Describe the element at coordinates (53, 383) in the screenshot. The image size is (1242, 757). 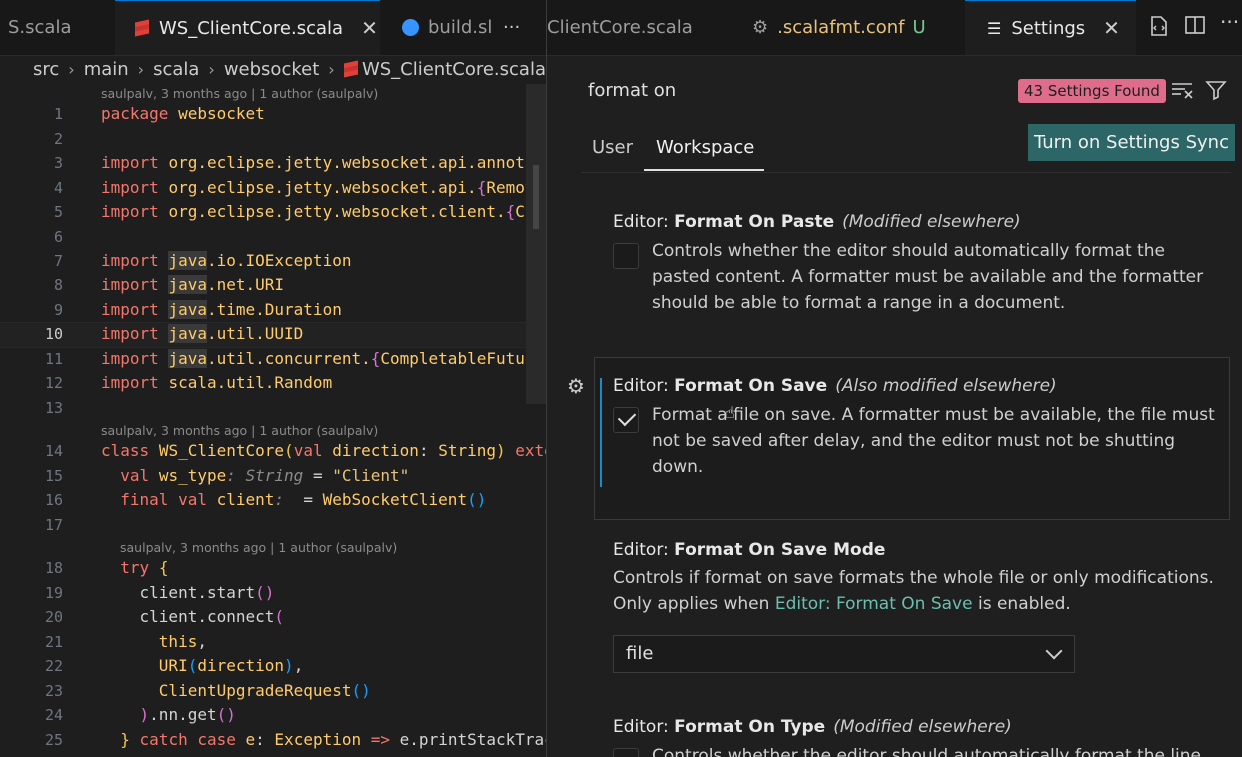
I see `line-number: 12` at that location.